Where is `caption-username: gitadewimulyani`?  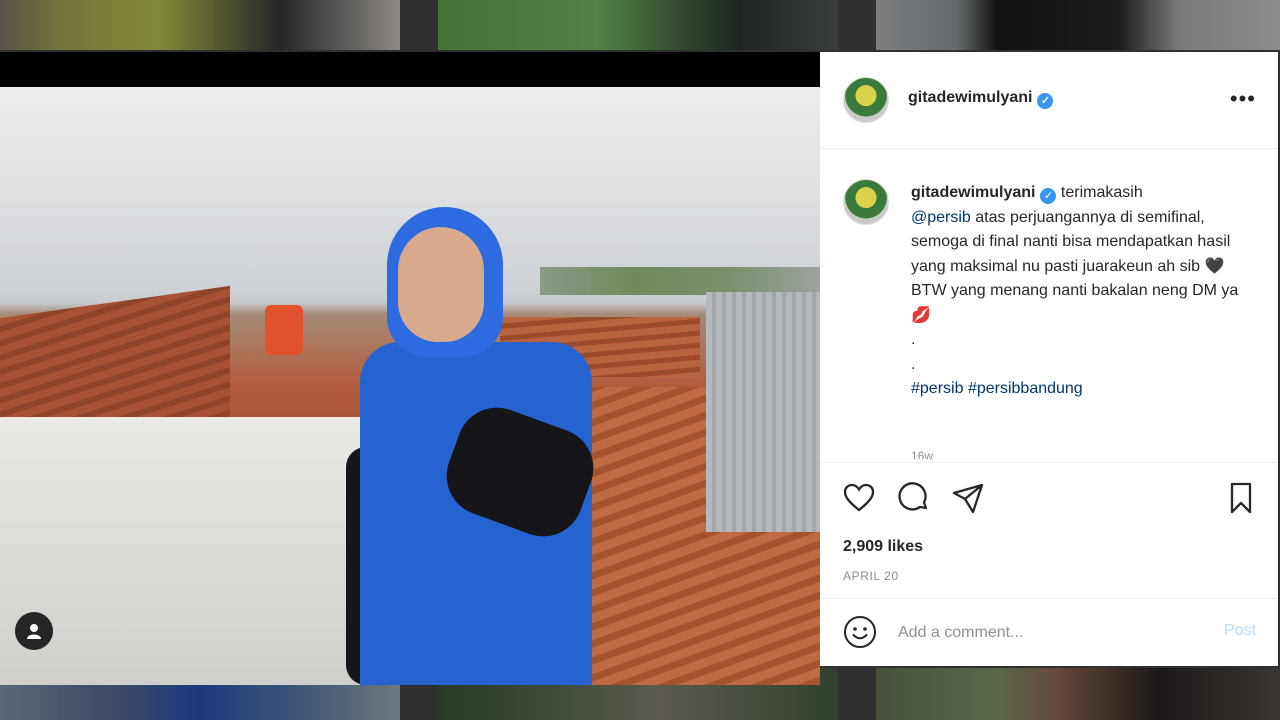 caption-username: gitadewimulyani is located at coordinates (973, 192).